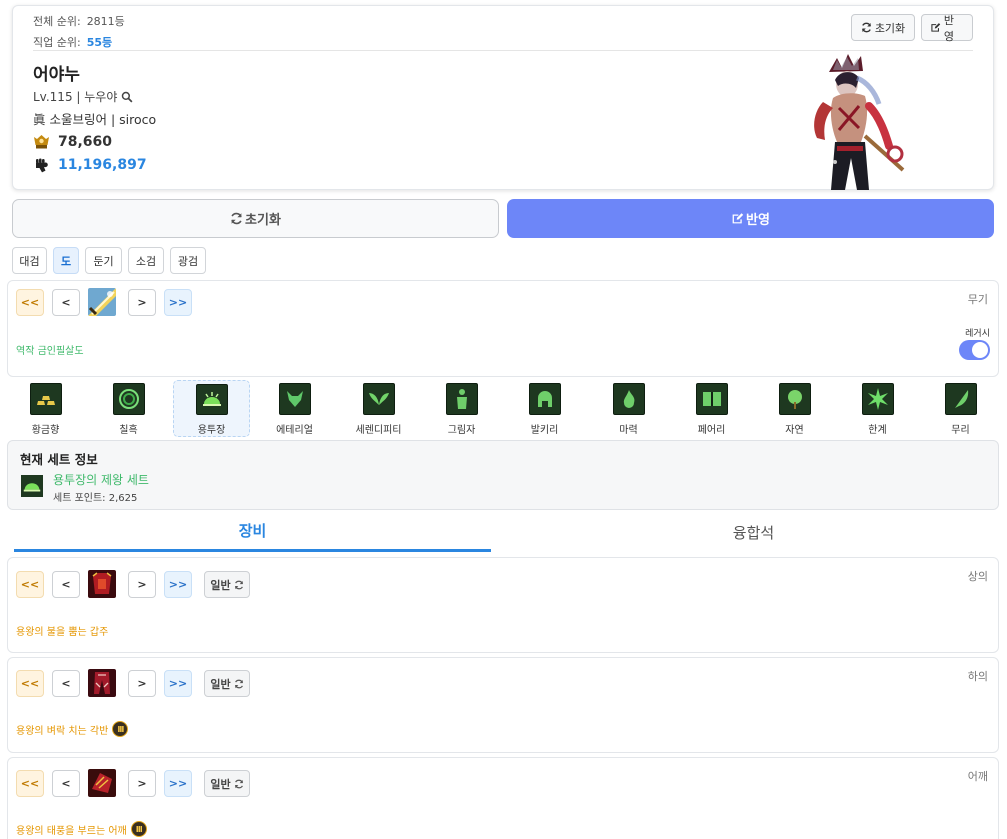 The width and height of the screenshot is (1007, 839). I want to click on set-item-ethereal: 에테리얼, so click(294, 408).